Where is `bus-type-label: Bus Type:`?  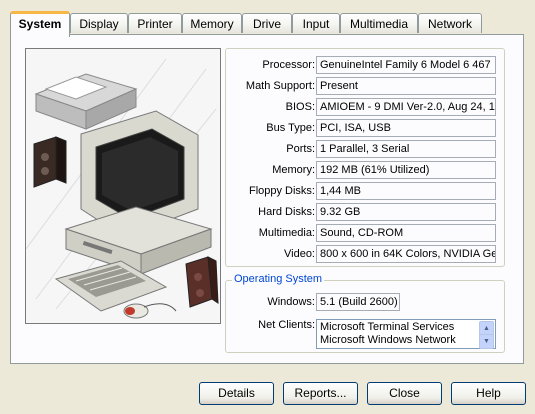
bus-type-label: Bus Type: is located at coordinates (290, 128).